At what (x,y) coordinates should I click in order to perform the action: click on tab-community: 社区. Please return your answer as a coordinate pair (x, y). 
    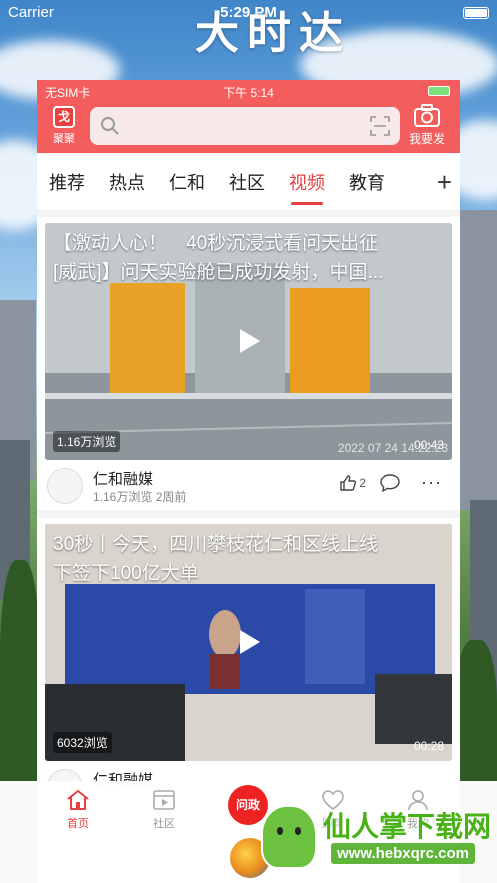
    Looking at the image, I should click on (247, 182).